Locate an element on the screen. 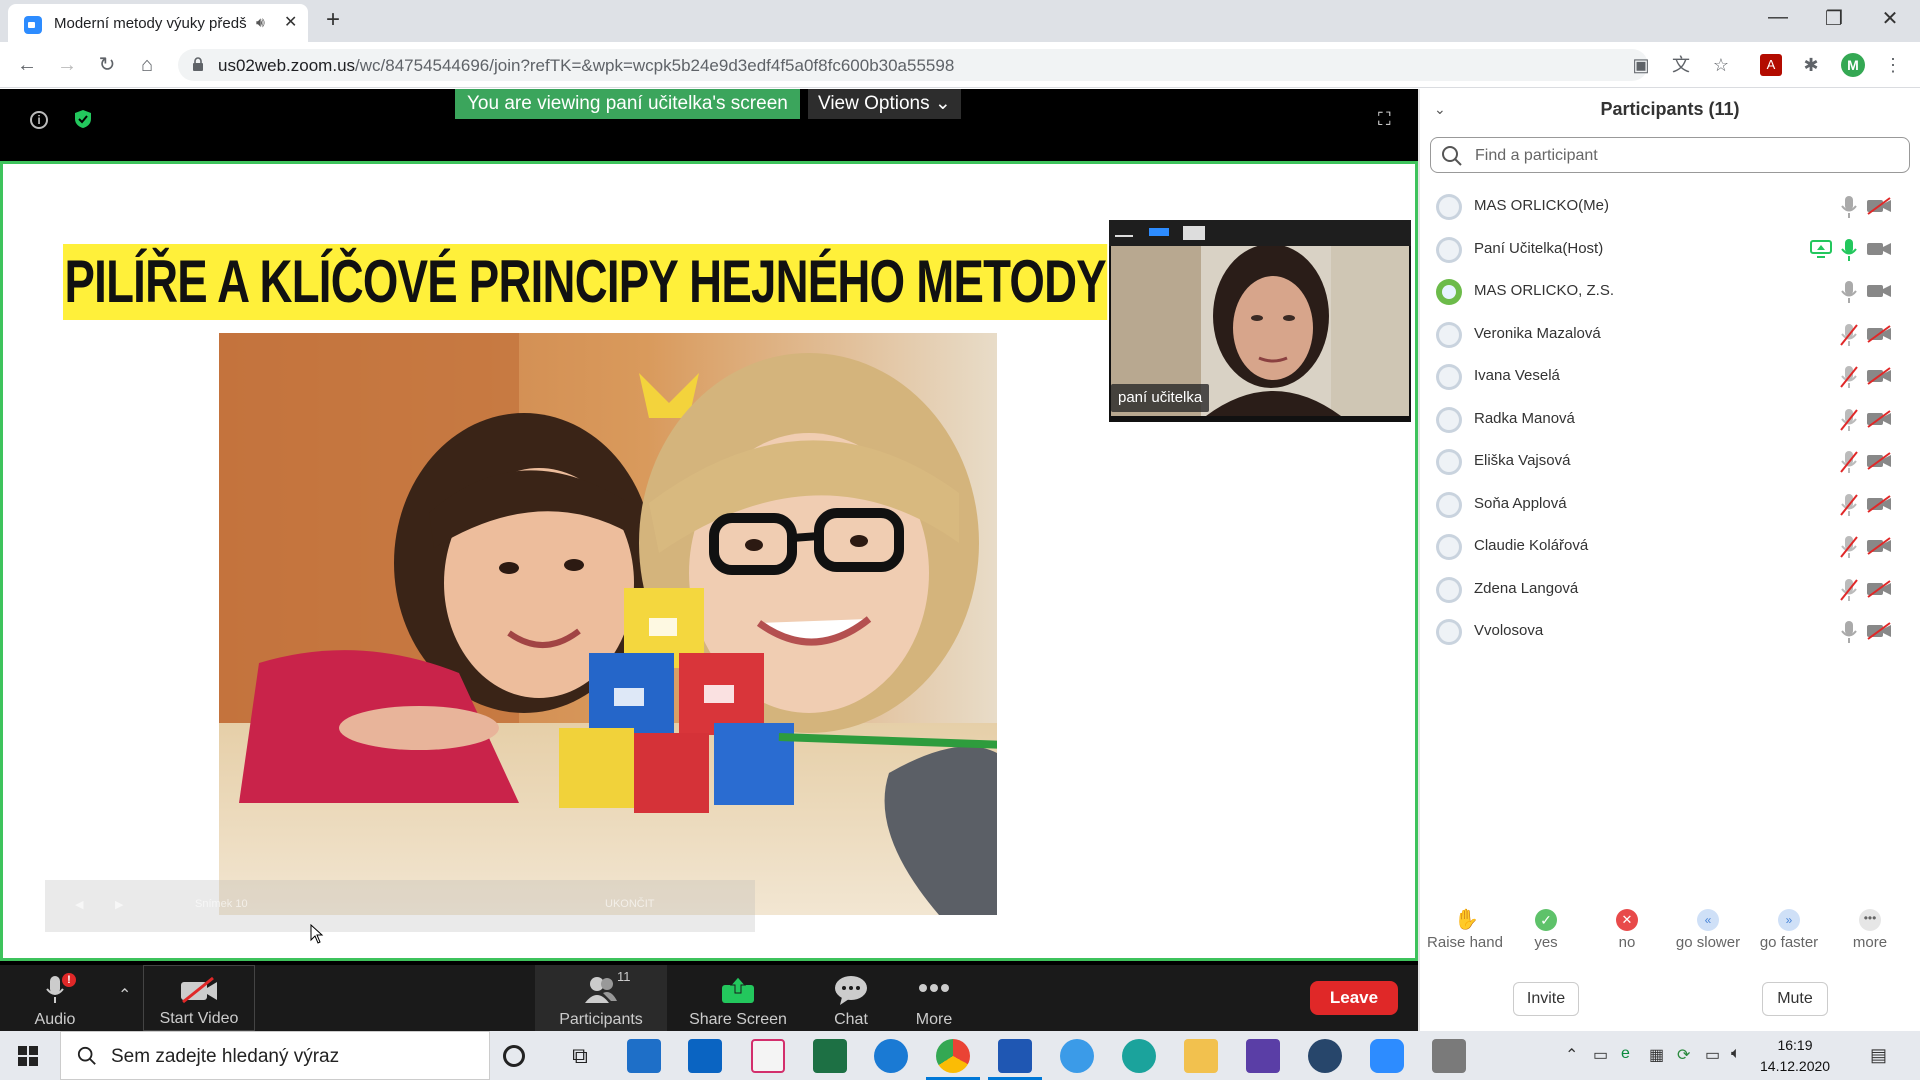 The height and width of the screenshot is (1080, 1920). outlook-icon is located at coordinates (705, 1056).